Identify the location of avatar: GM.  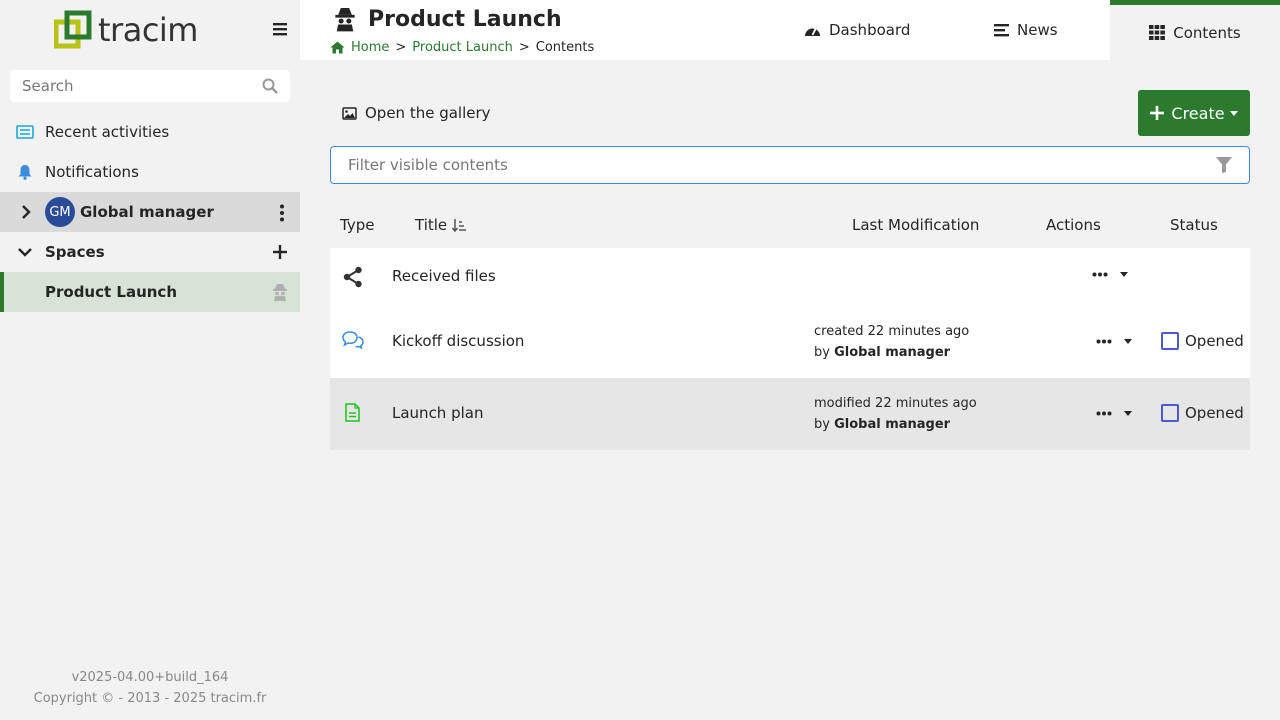
(60, 212).